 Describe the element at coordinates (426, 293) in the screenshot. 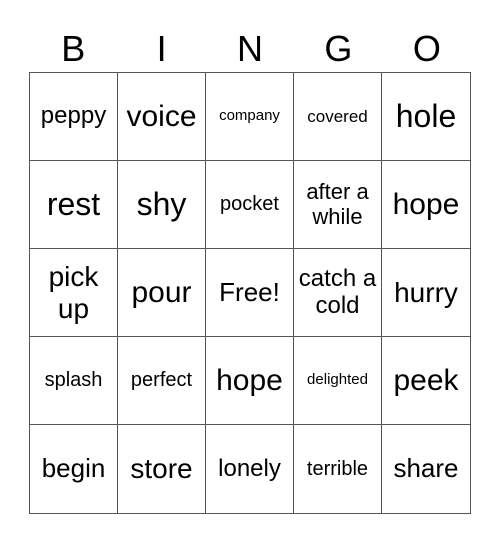

I see `bingo-cell: hurry` at that location.